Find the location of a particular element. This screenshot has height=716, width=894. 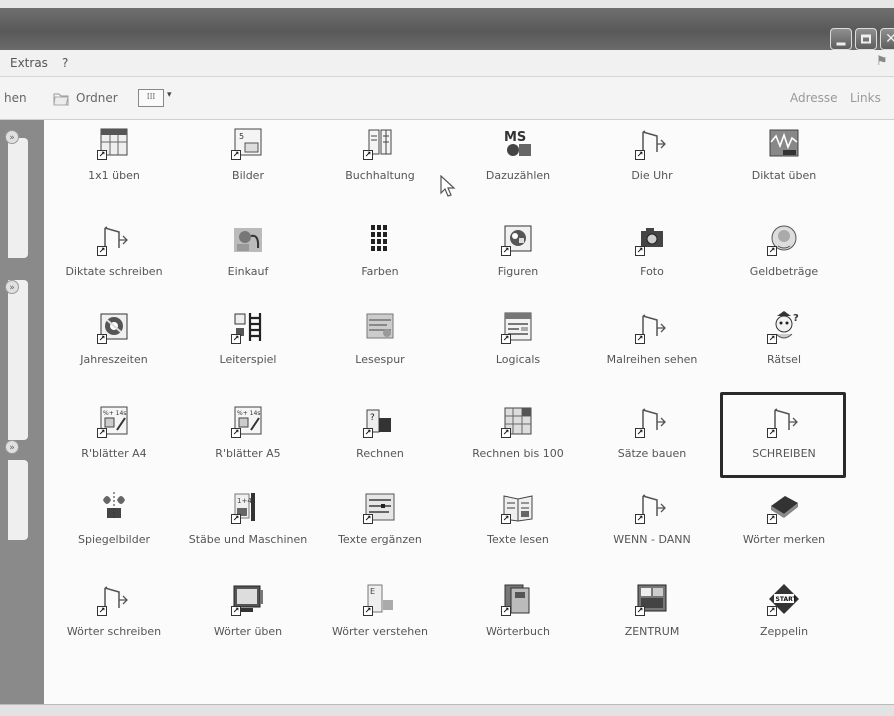

desktop-shortcut: ↗ Jahreszeiten is located at coordinates (114, 345).